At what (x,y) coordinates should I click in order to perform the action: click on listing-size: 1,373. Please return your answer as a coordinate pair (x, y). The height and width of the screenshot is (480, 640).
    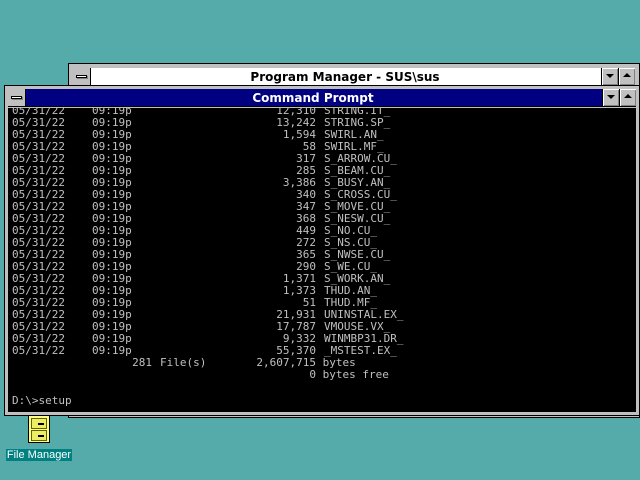
    Looking at the image, I should click on (299, 290).